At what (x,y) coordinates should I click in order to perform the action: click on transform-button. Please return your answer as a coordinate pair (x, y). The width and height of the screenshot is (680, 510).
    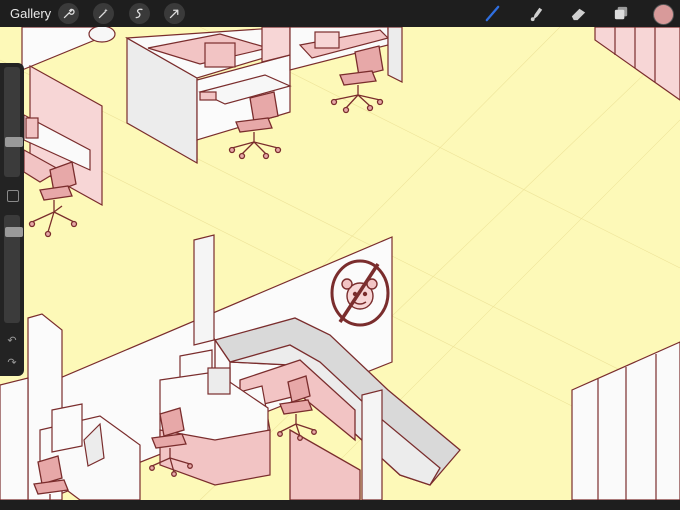
    Looking at the image, I should click on (174, 13).